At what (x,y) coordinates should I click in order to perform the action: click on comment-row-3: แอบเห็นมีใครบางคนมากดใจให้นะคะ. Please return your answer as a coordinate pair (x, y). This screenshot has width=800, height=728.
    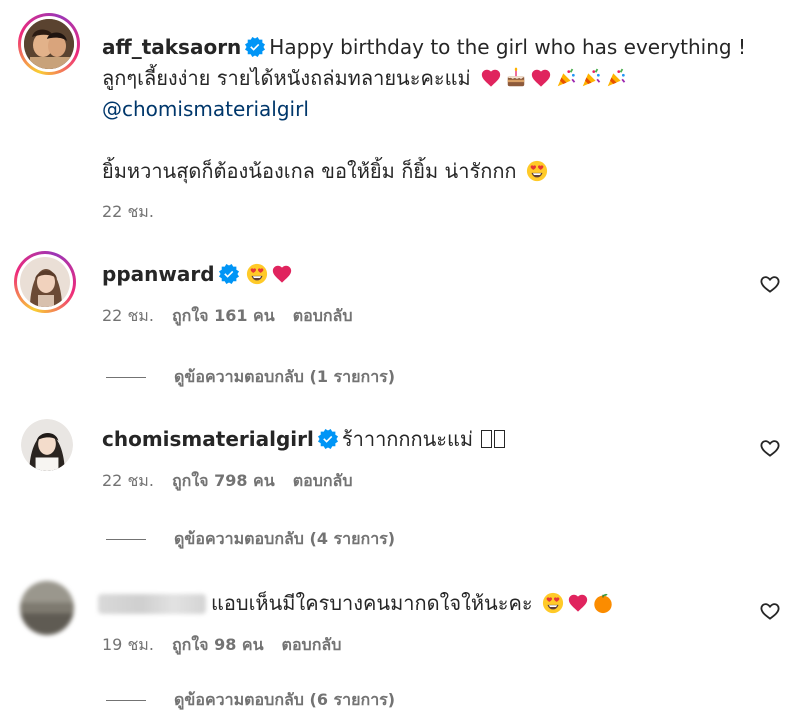
    Looking at the image, I should click on (412, 603).